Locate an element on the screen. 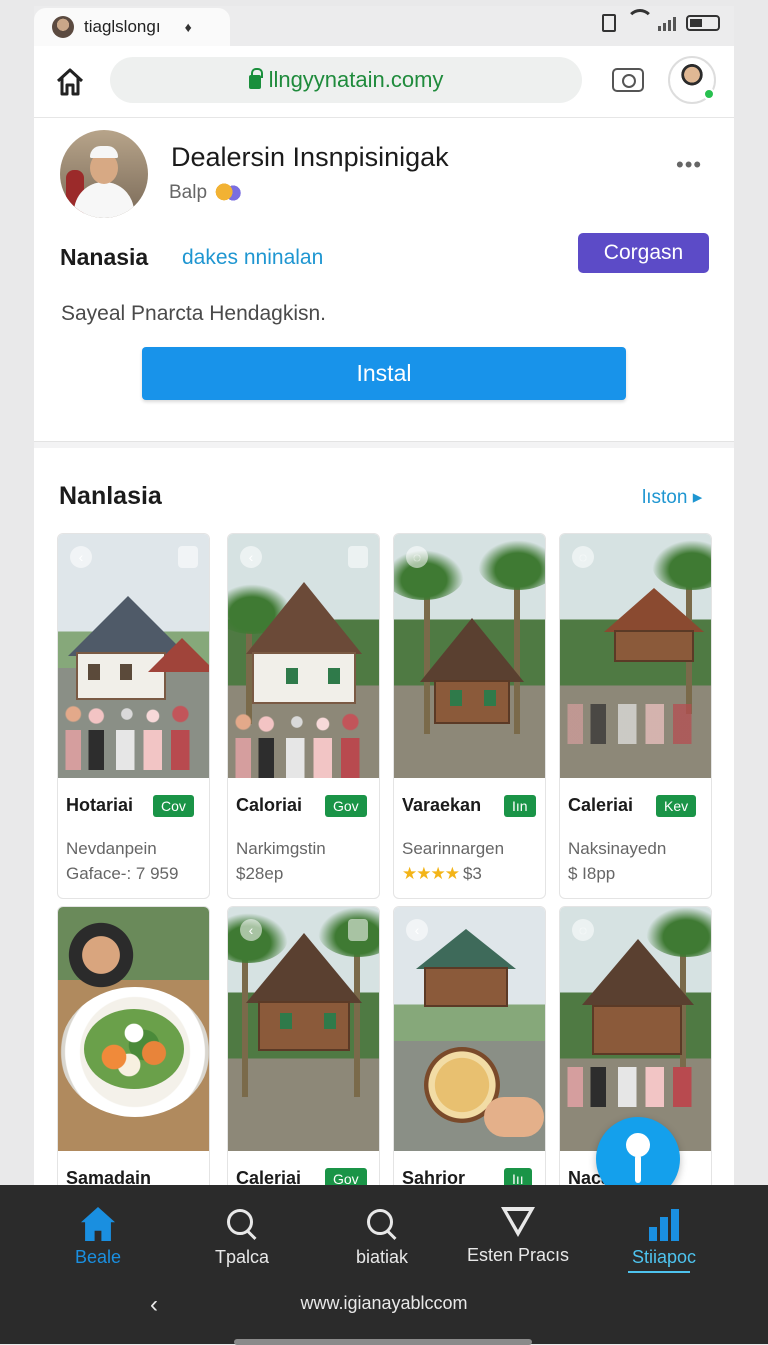  nav-item-stats: Stiiapoc is located at coordinates (664, 1237).